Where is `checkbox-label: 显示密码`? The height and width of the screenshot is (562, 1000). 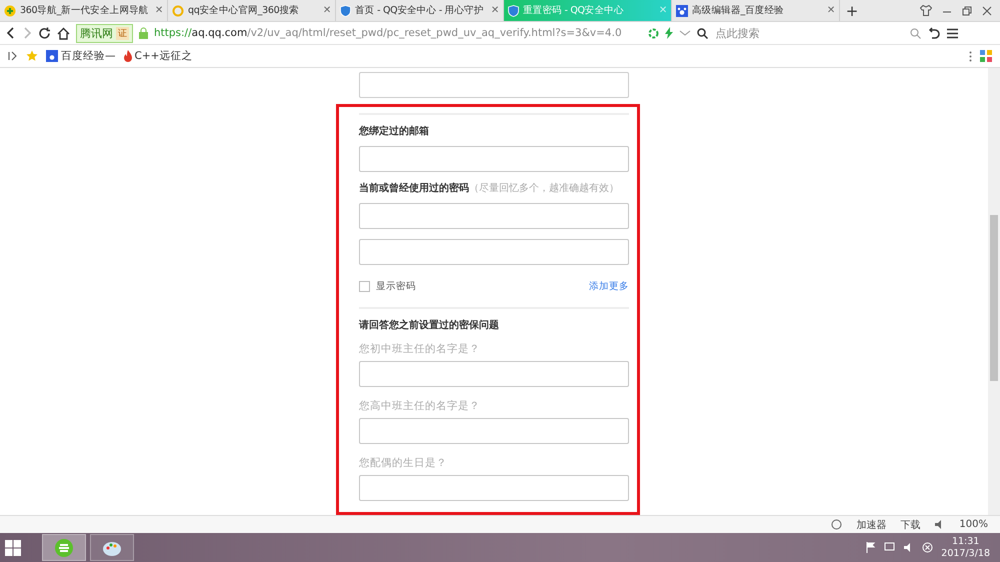
checkbox-label: 显示密码 is located at coordinates (396, 286).